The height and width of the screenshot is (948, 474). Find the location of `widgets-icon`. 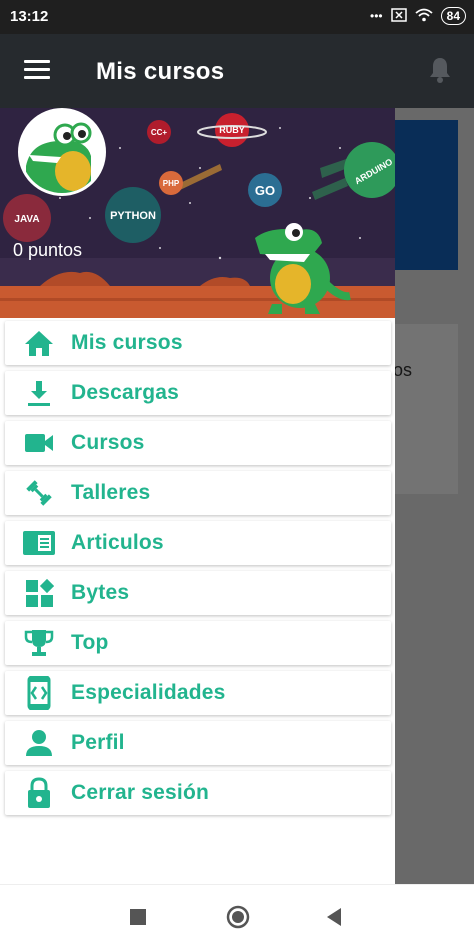

widgets-icon is located at coordinates (39, 593).